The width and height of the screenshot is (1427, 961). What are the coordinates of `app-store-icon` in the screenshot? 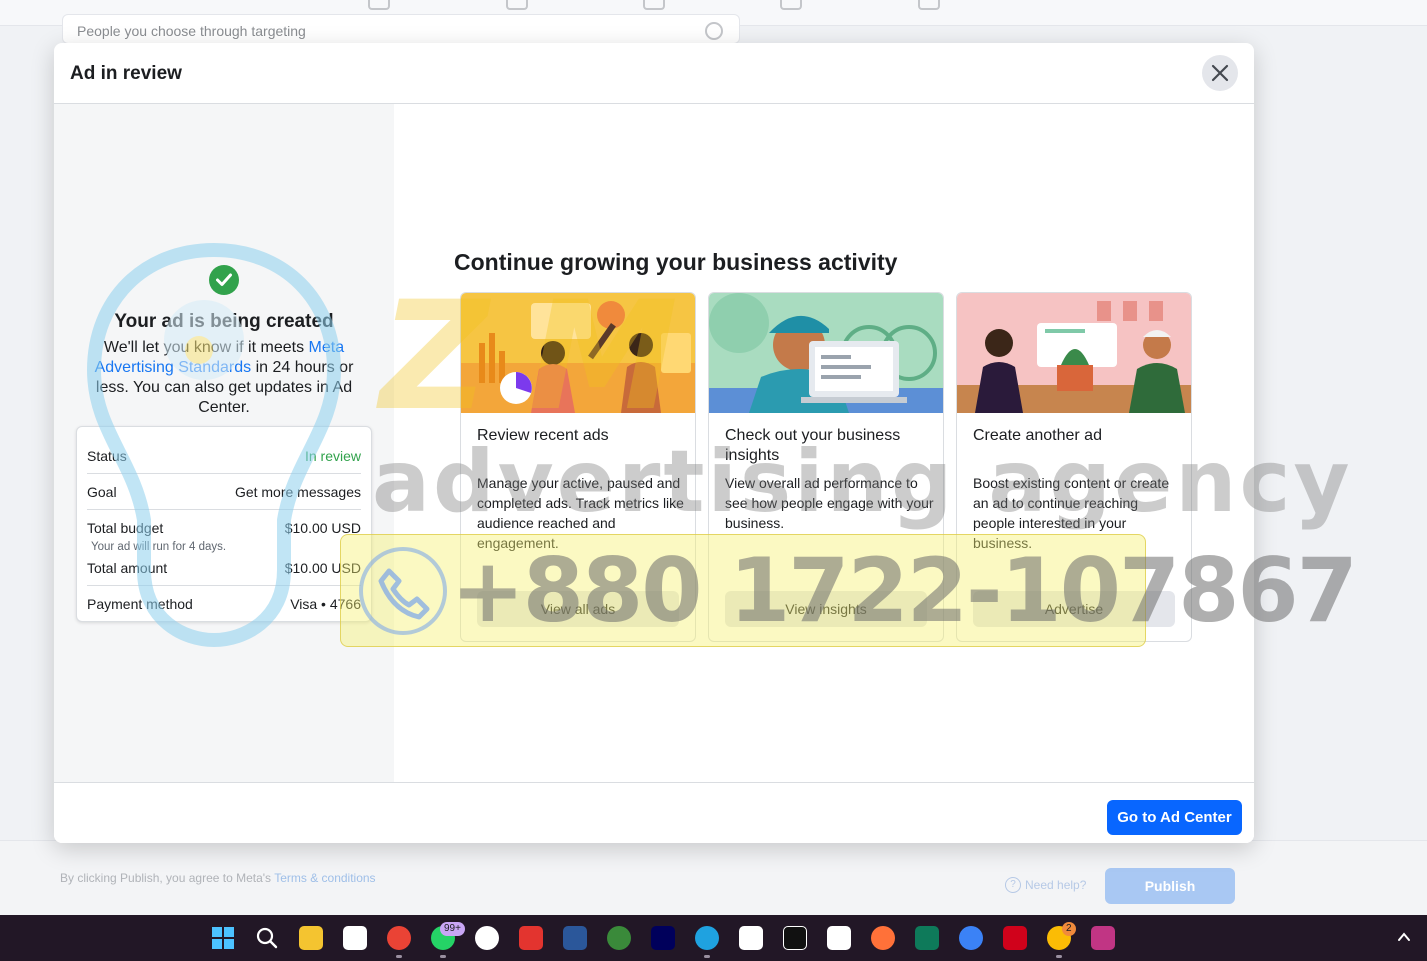 It's located at (487, 938).